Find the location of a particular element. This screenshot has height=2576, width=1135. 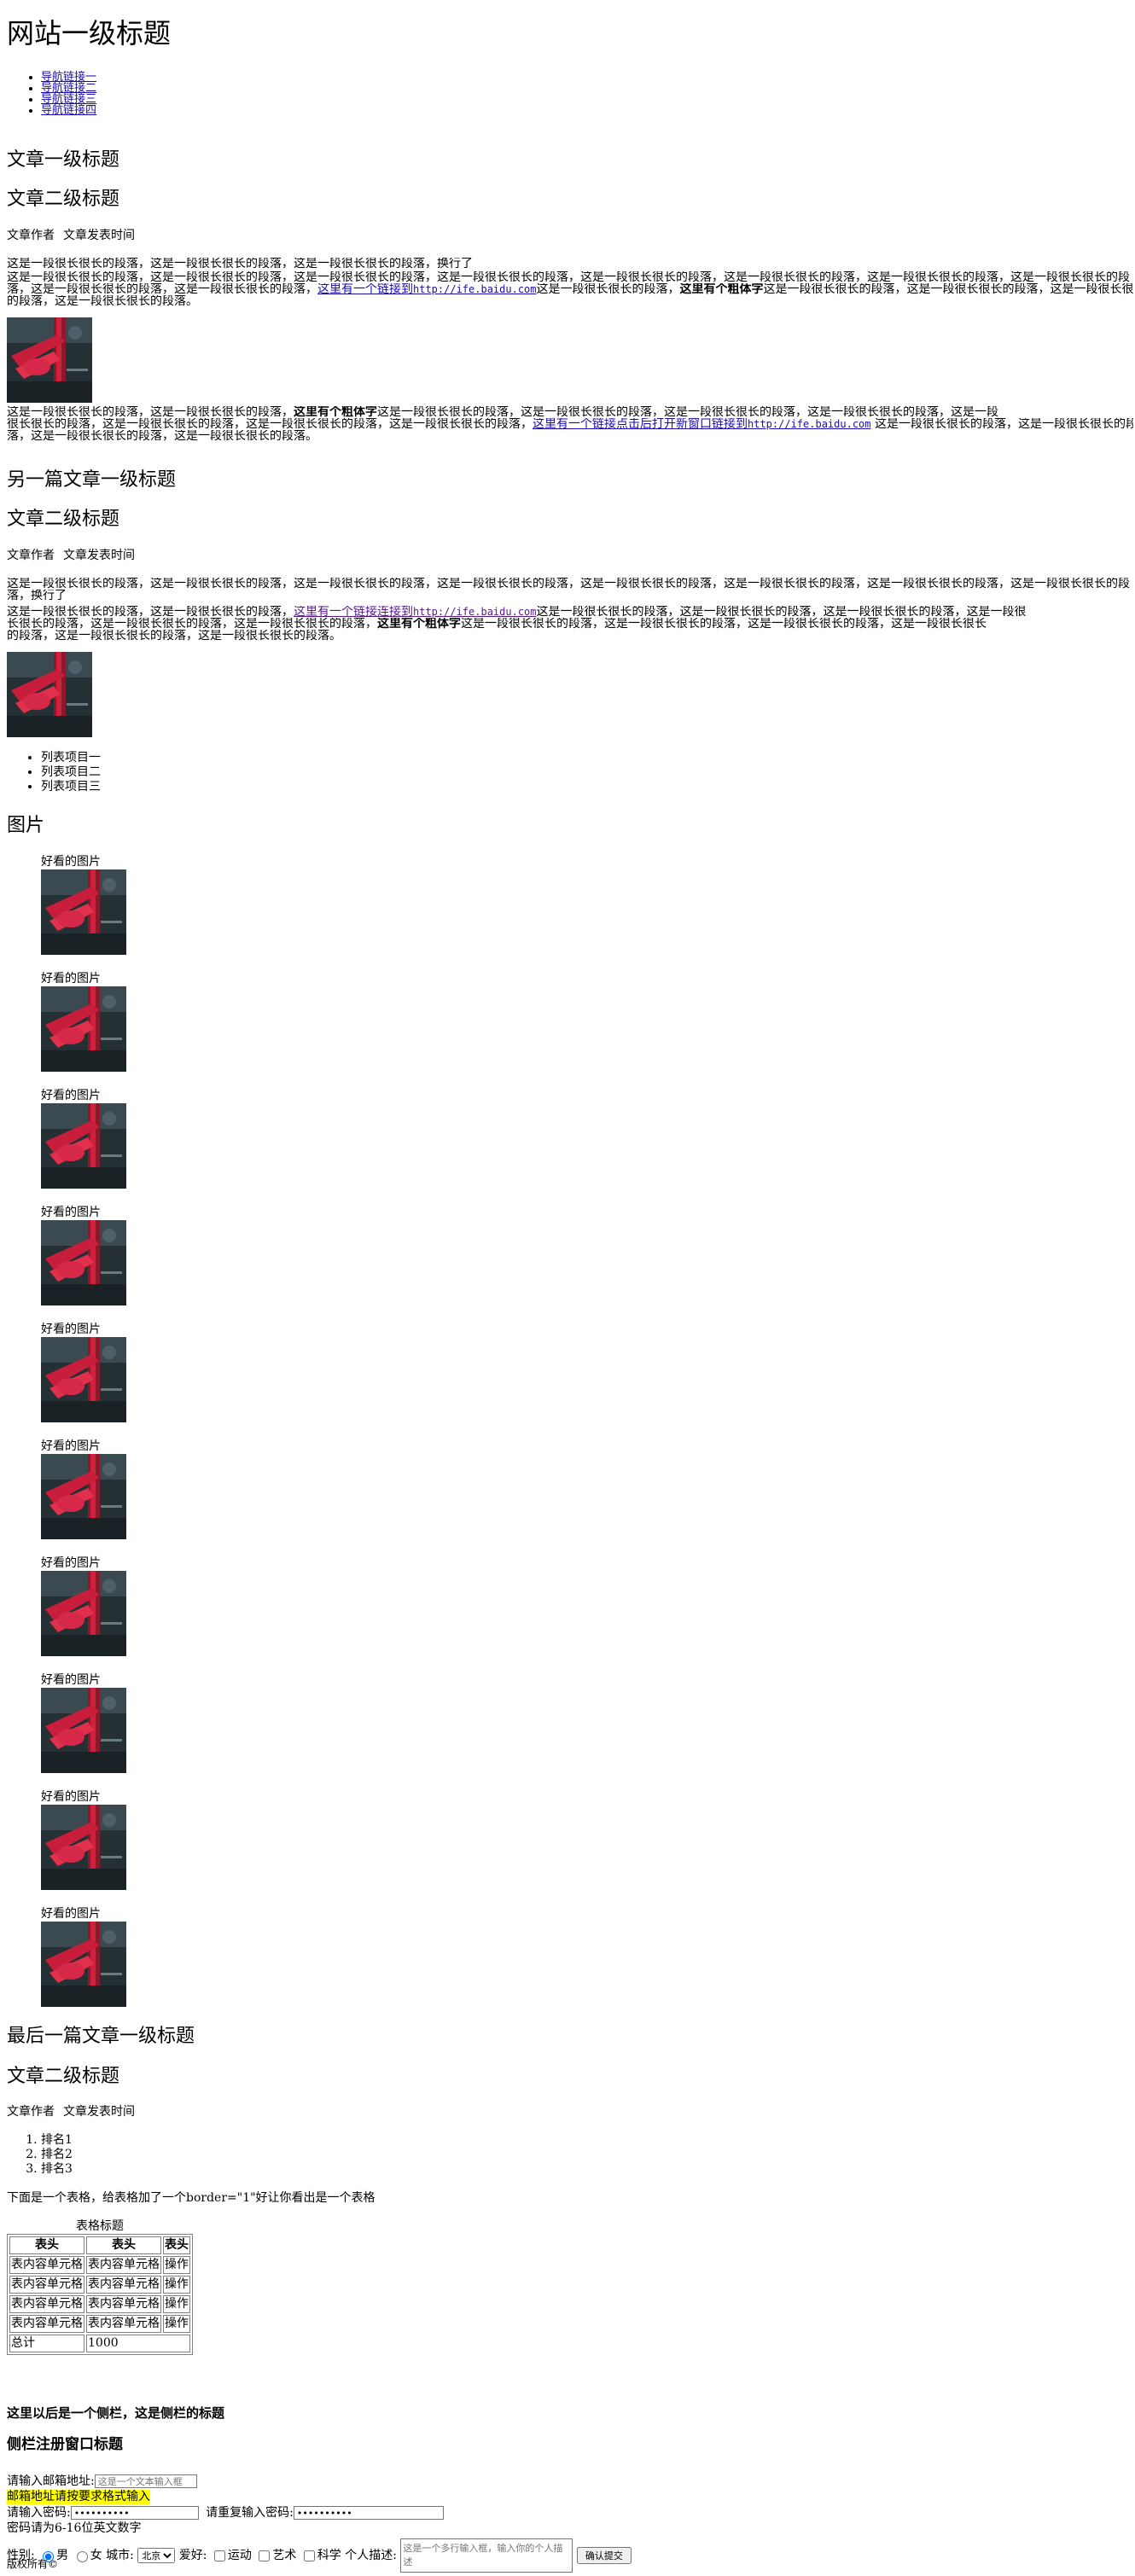

table-total-row: 总计 1000 is located at coordinates (99, 2343).